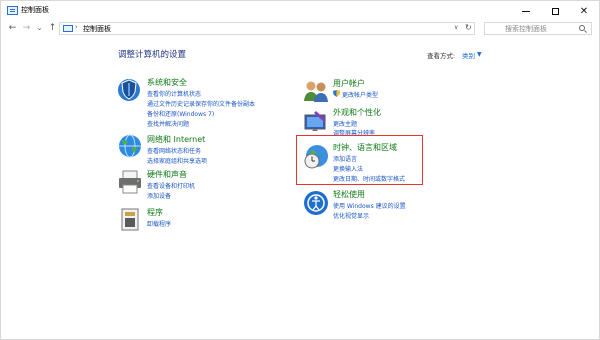 The width and height of the screenshot is (600, 340). Describe the element at coordinates (174, 150) in the screenshot. I see `link-network-status: 查看网络状态和任务` at that location.